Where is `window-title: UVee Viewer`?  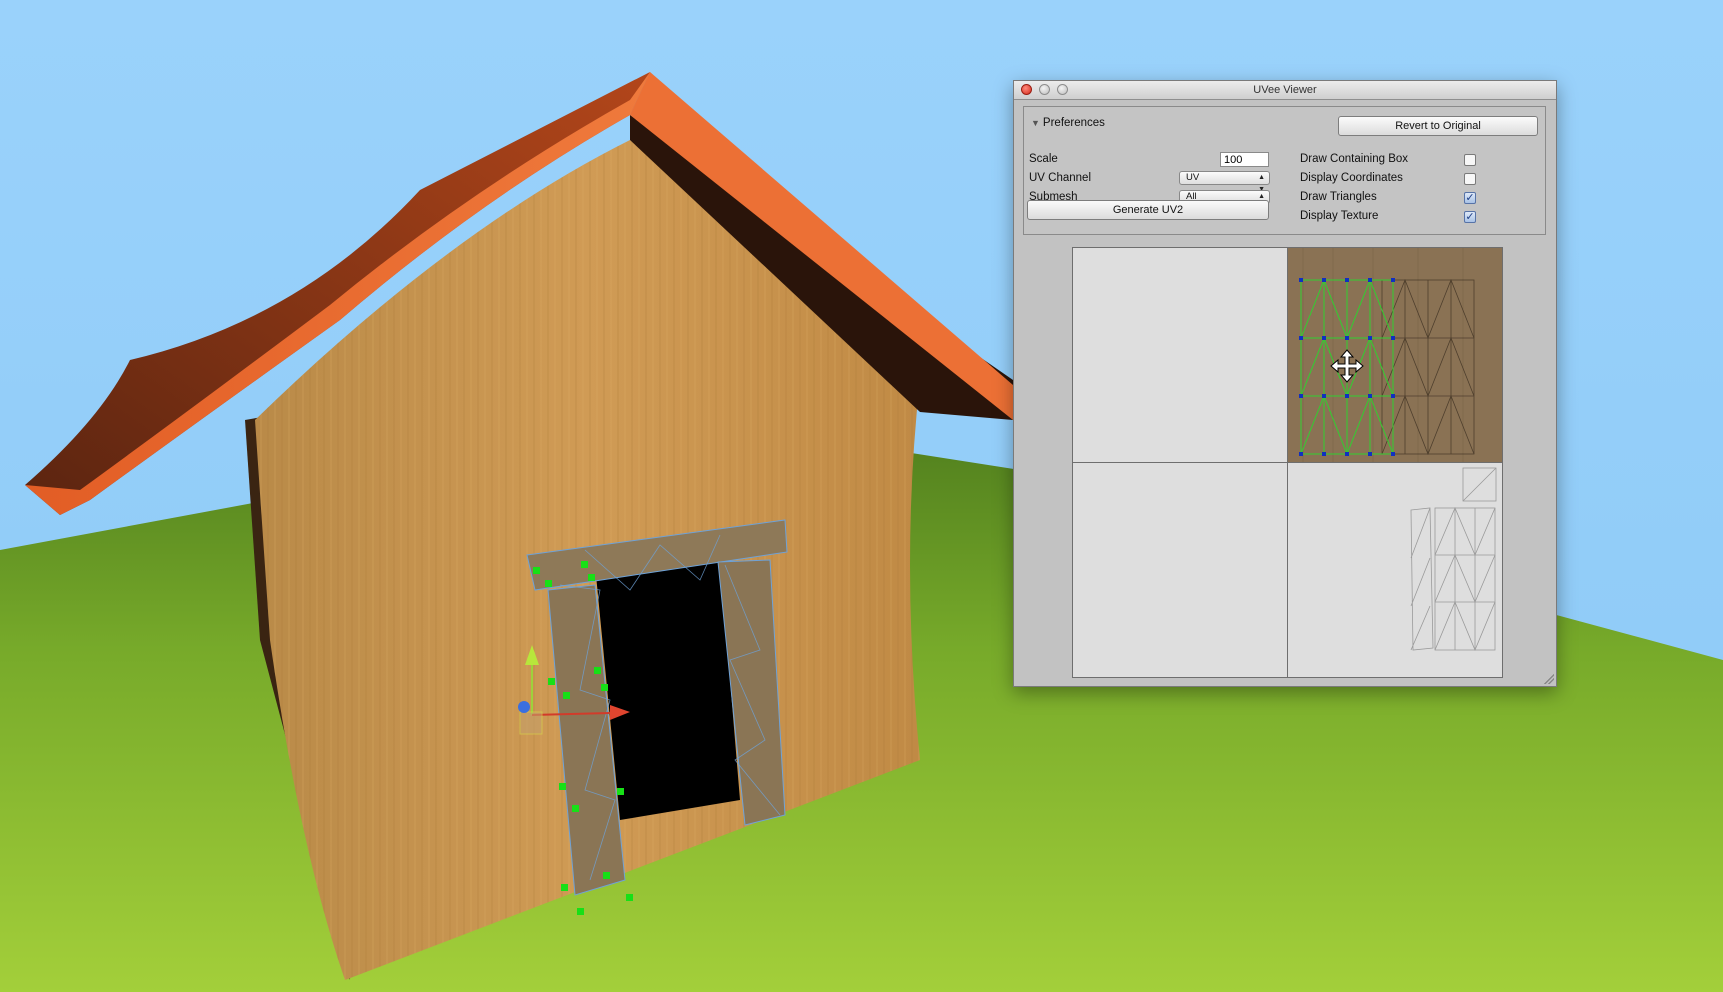
window-title: UVee Viewer is located at coordinates (1285, 90).